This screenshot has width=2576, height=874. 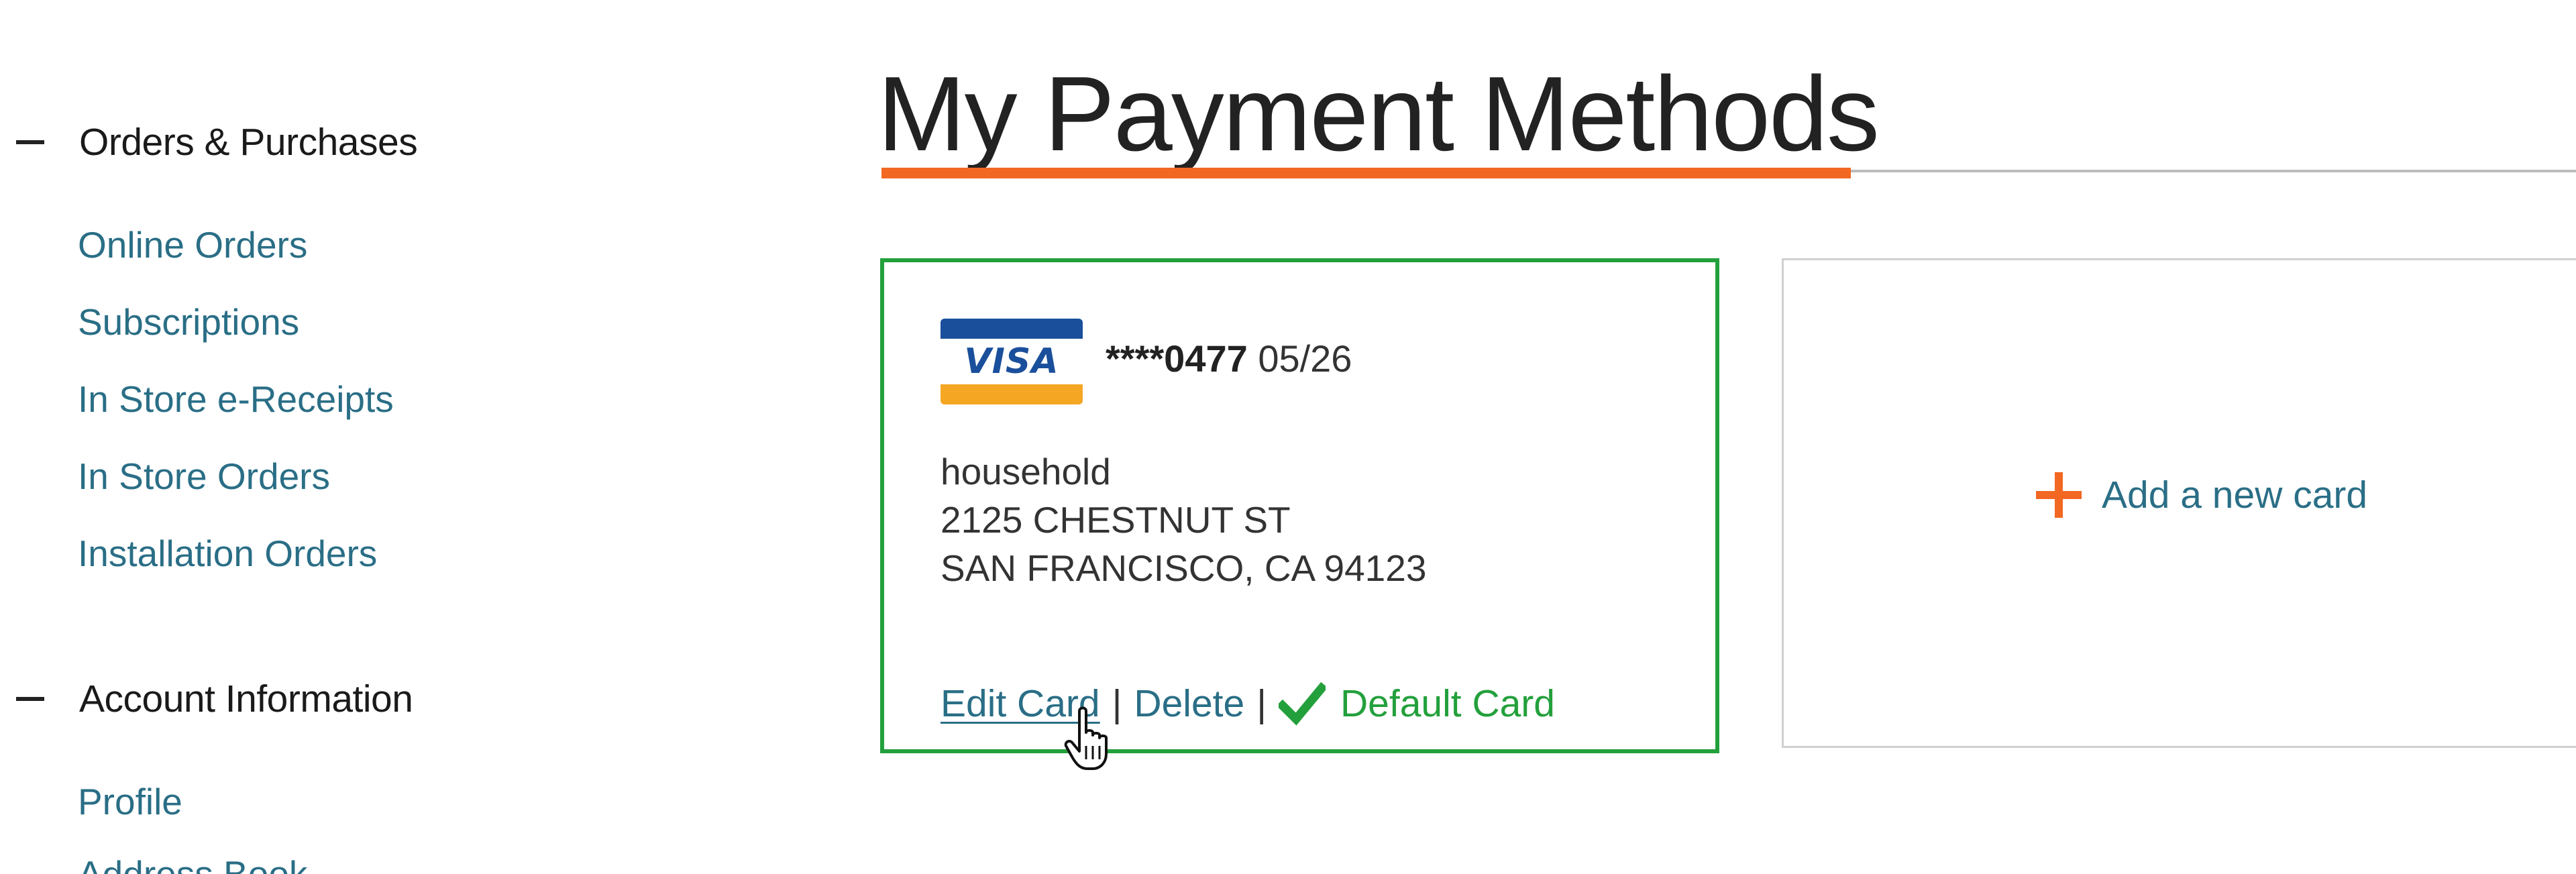 I want to click on page-title: My Payment Methods, so click(x=1378, y=114).